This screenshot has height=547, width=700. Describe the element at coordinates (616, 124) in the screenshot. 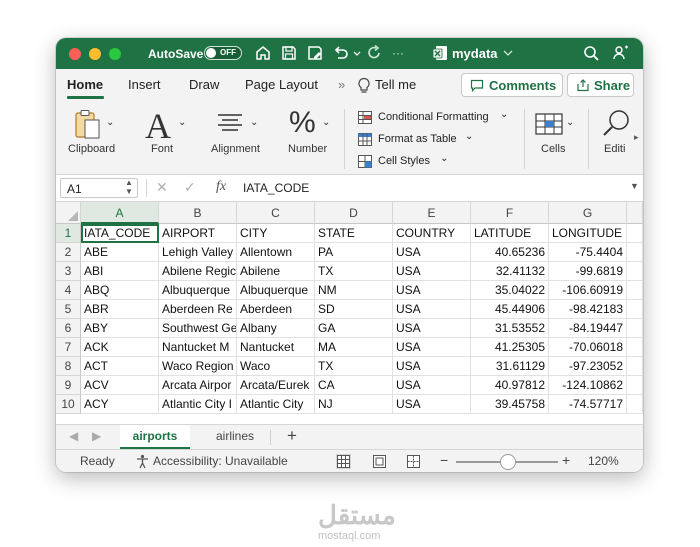

I see `editing-search-icon` at that location.